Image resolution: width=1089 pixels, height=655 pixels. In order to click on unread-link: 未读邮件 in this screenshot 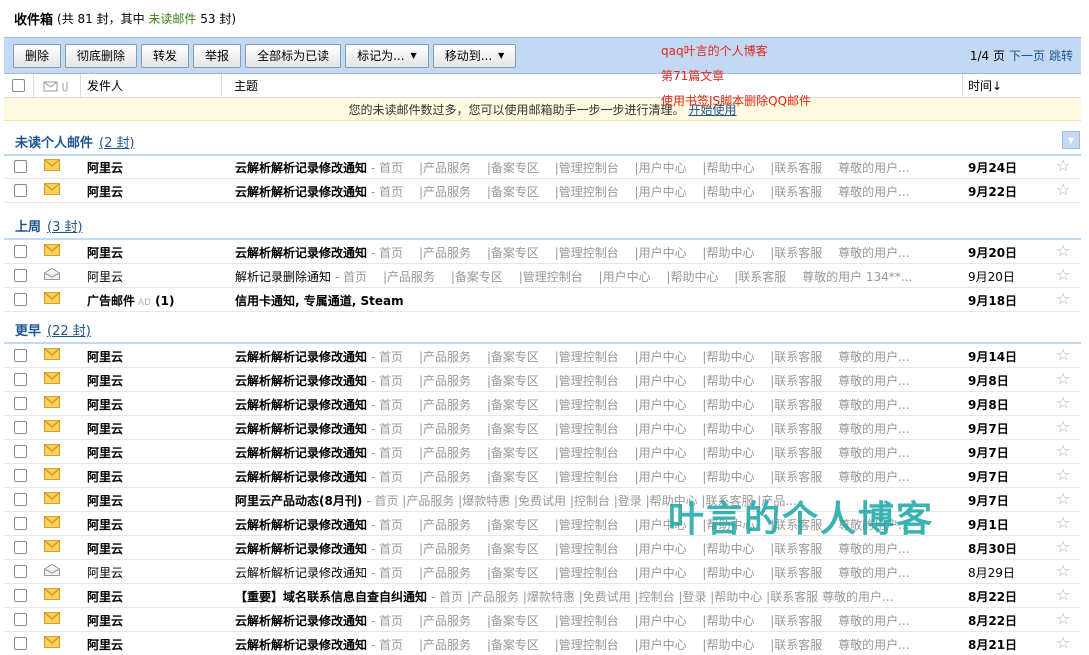, I will do `click(172, 19)`.